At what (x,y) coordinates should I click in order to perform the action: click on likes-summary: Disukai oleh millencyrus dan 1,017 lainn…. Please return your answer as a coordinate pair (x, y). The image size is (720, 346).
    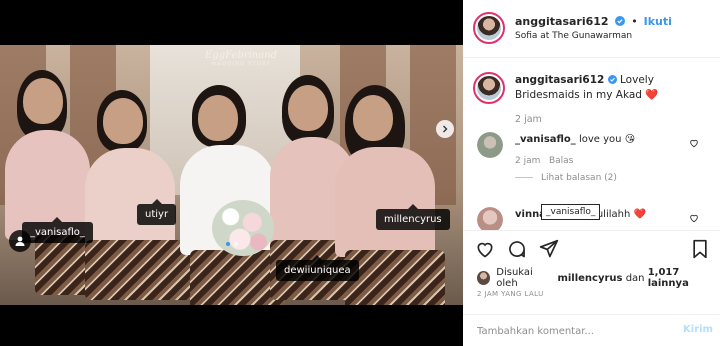
    Looking at the image, I should click on (598, 278).